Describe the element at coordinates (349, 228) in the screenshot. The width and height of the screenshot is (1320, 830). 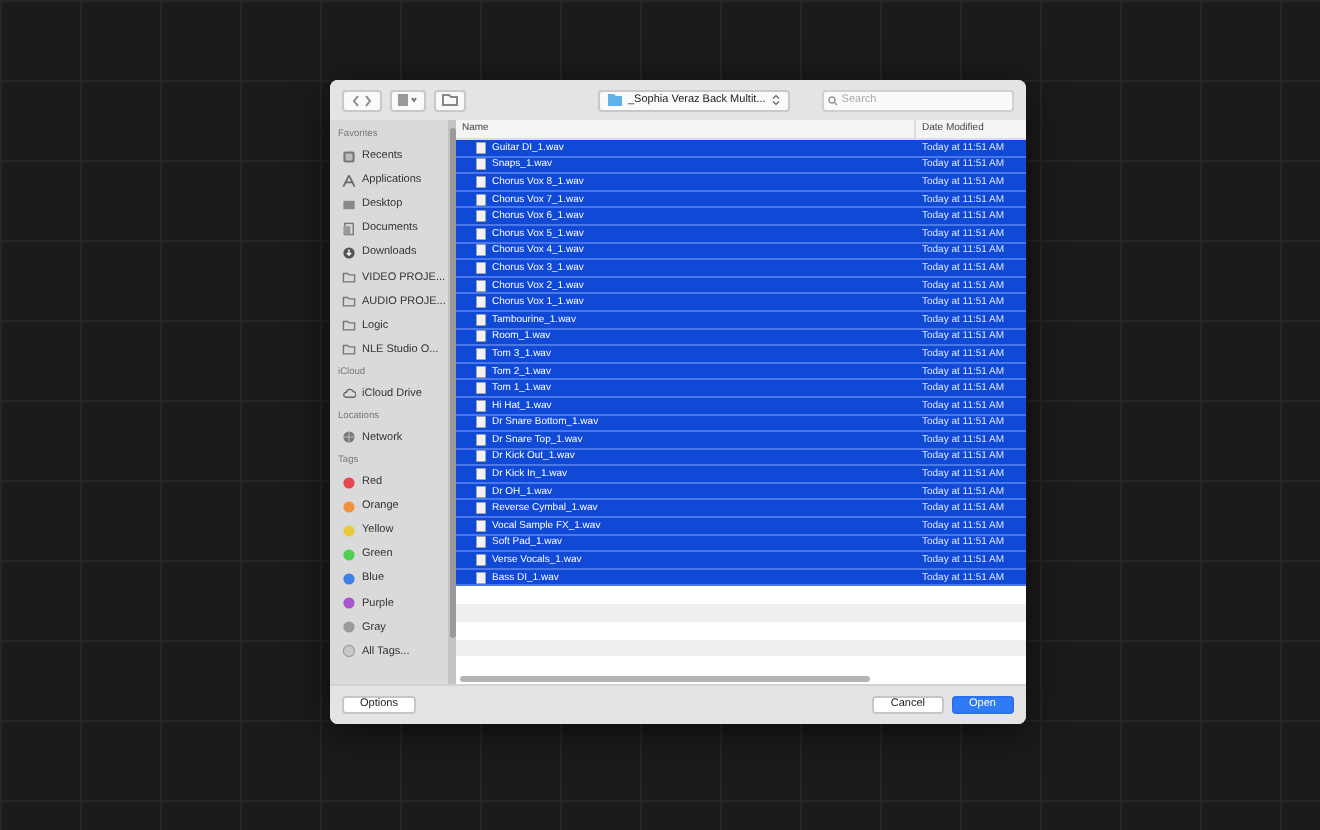
I see `document-icon` at that location.